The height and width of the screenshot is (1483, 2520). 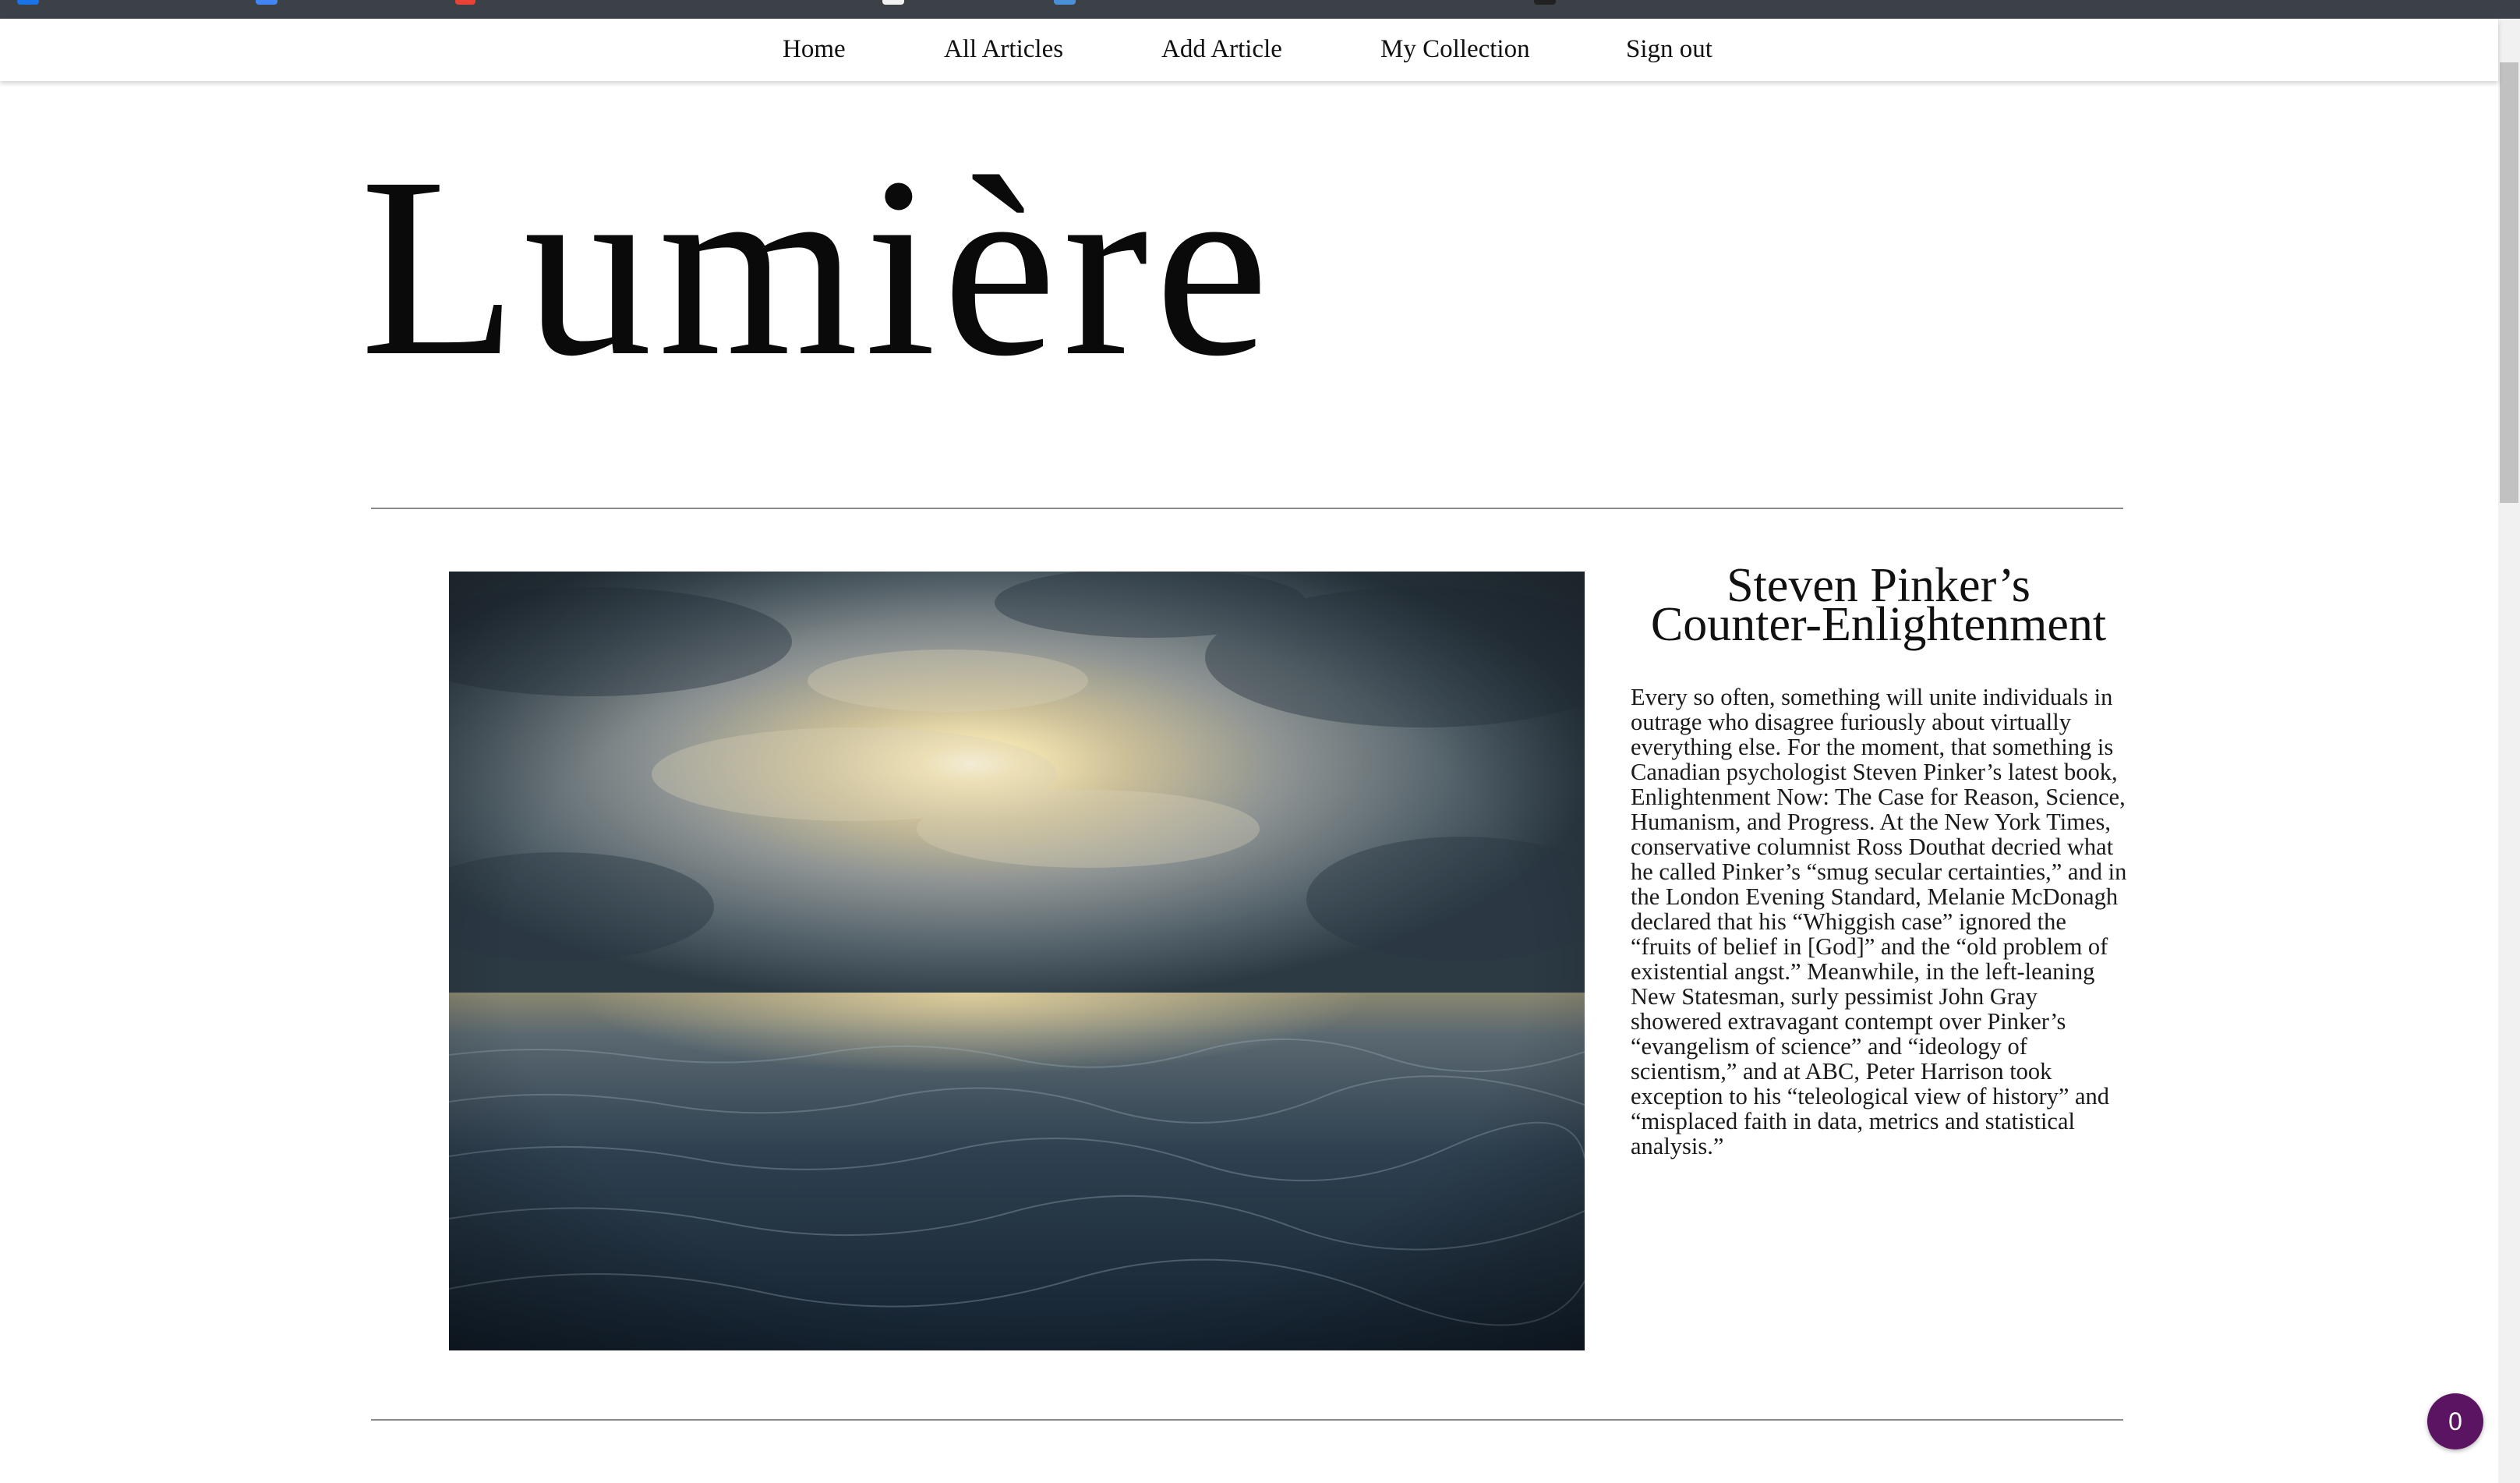 What do you see at coordinates (815, 50) in the screenshot?
I see `nav-home-link: Home` at bounding box center [815, 50].